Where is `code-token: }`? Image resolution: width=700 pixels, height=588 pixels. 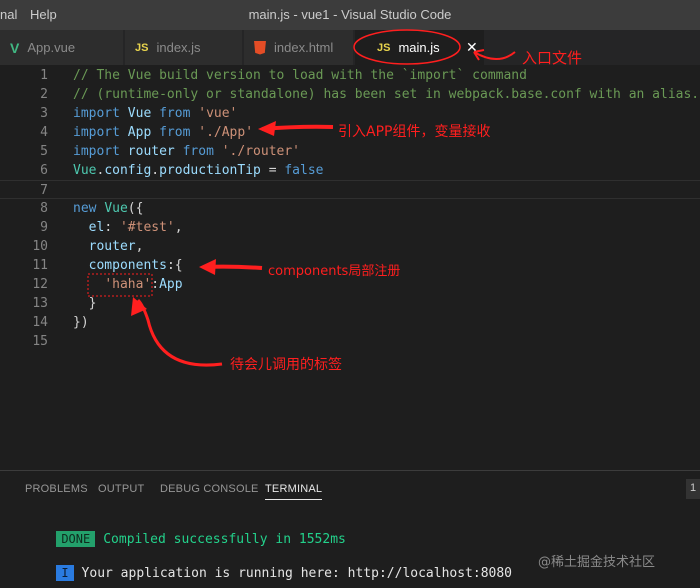
code-token: } is located at coordinates (85, 303).